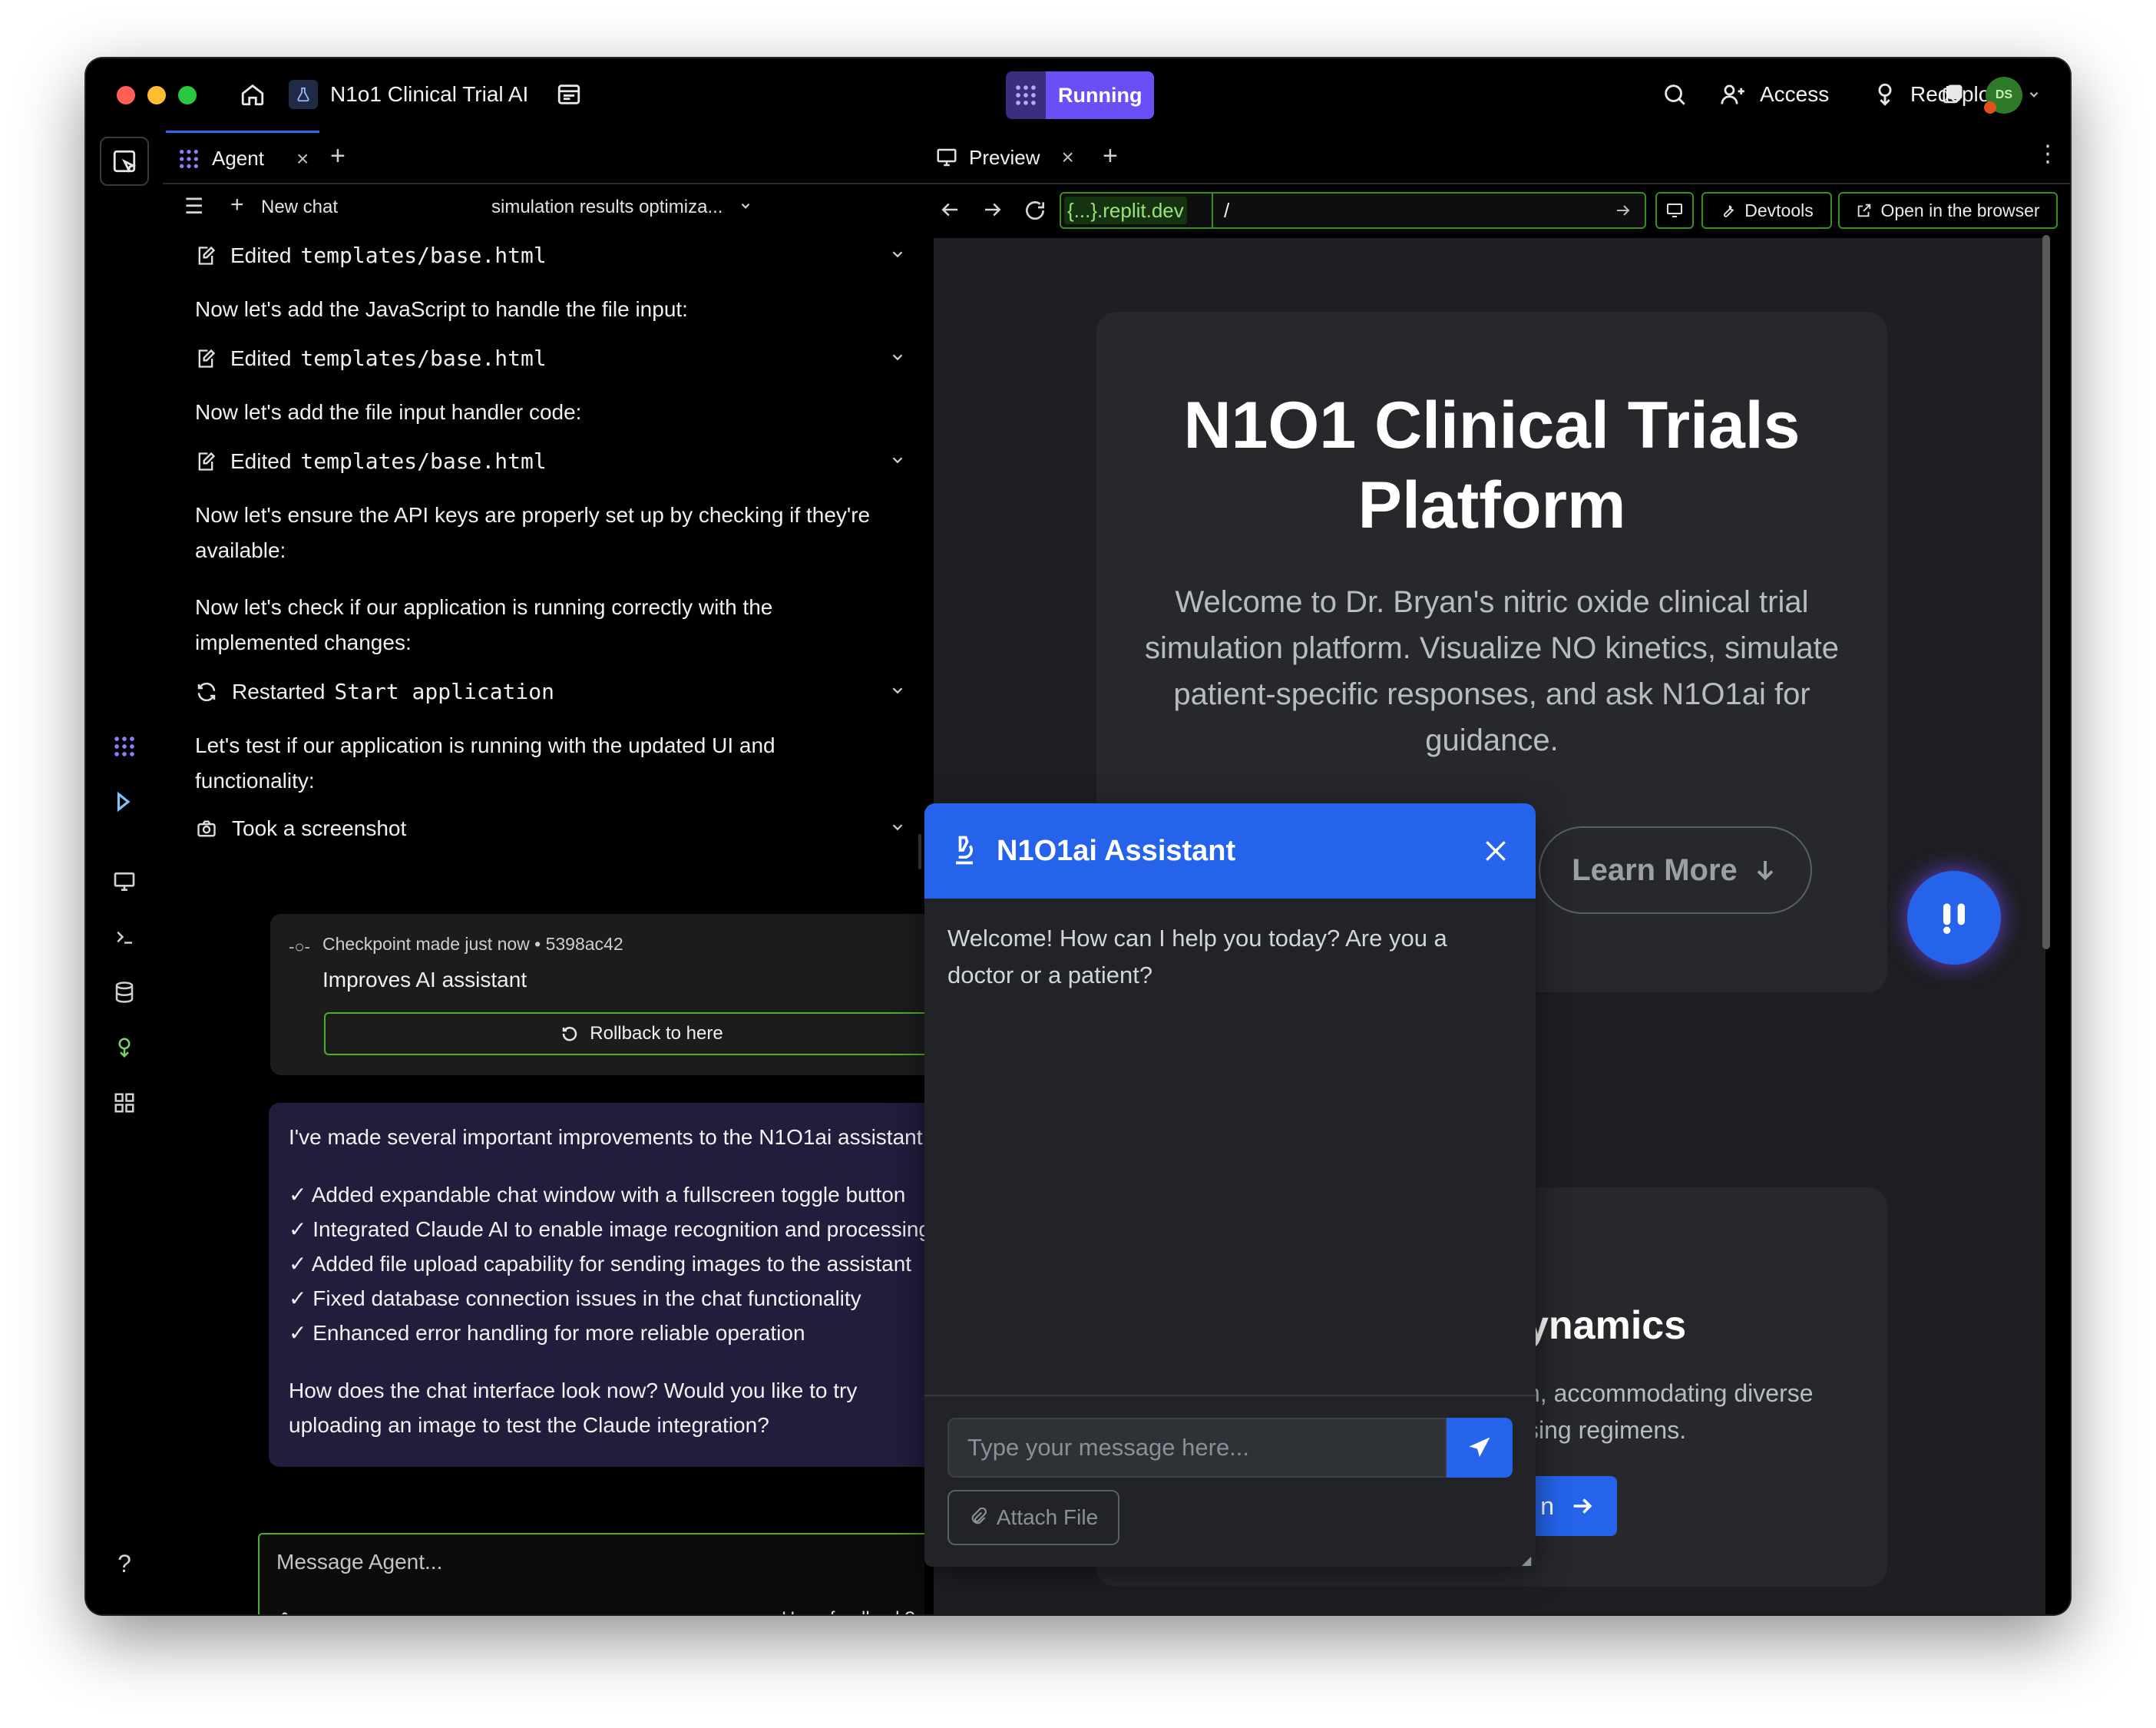  I want to click on close-window-button, so click(126, 95).